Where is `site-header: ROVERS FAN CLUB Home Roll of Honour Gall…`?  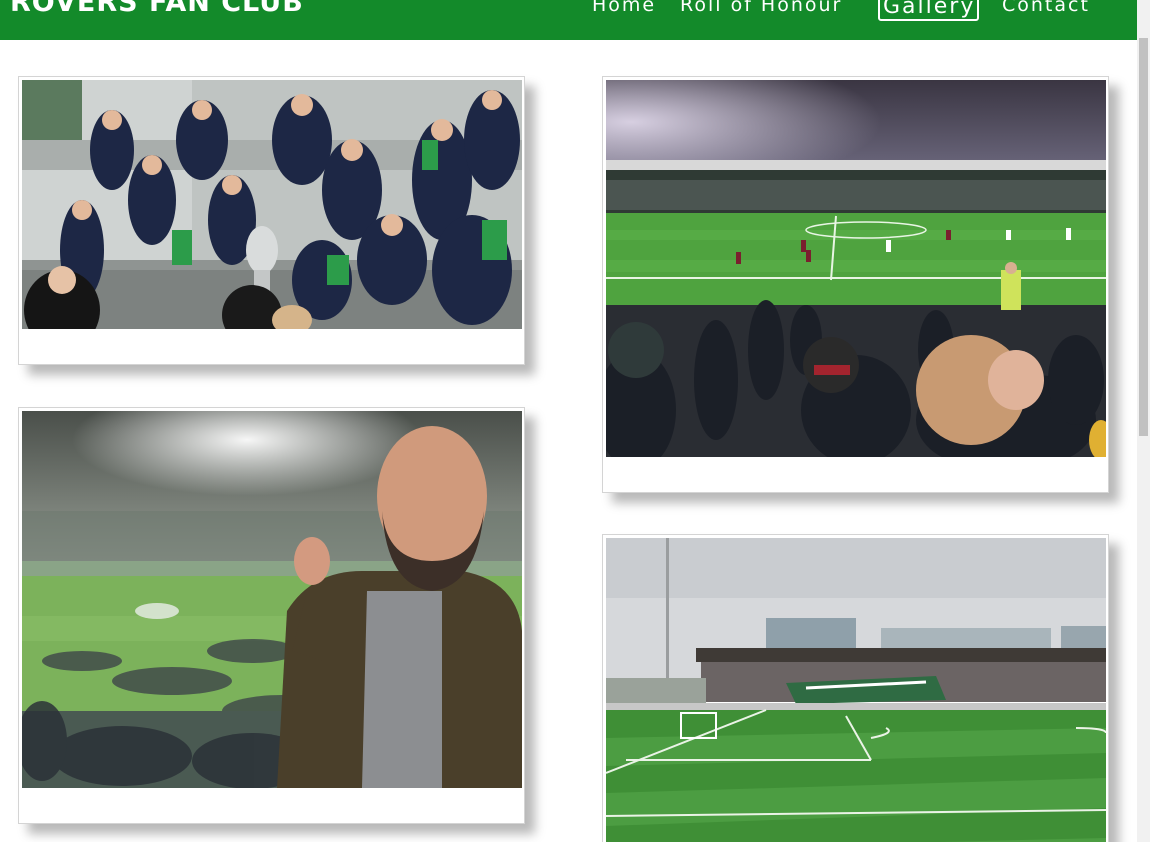 site-header: ROVERS FAN CLUB Home Roll of Honour Gall… is located at coordinates (568, 20).